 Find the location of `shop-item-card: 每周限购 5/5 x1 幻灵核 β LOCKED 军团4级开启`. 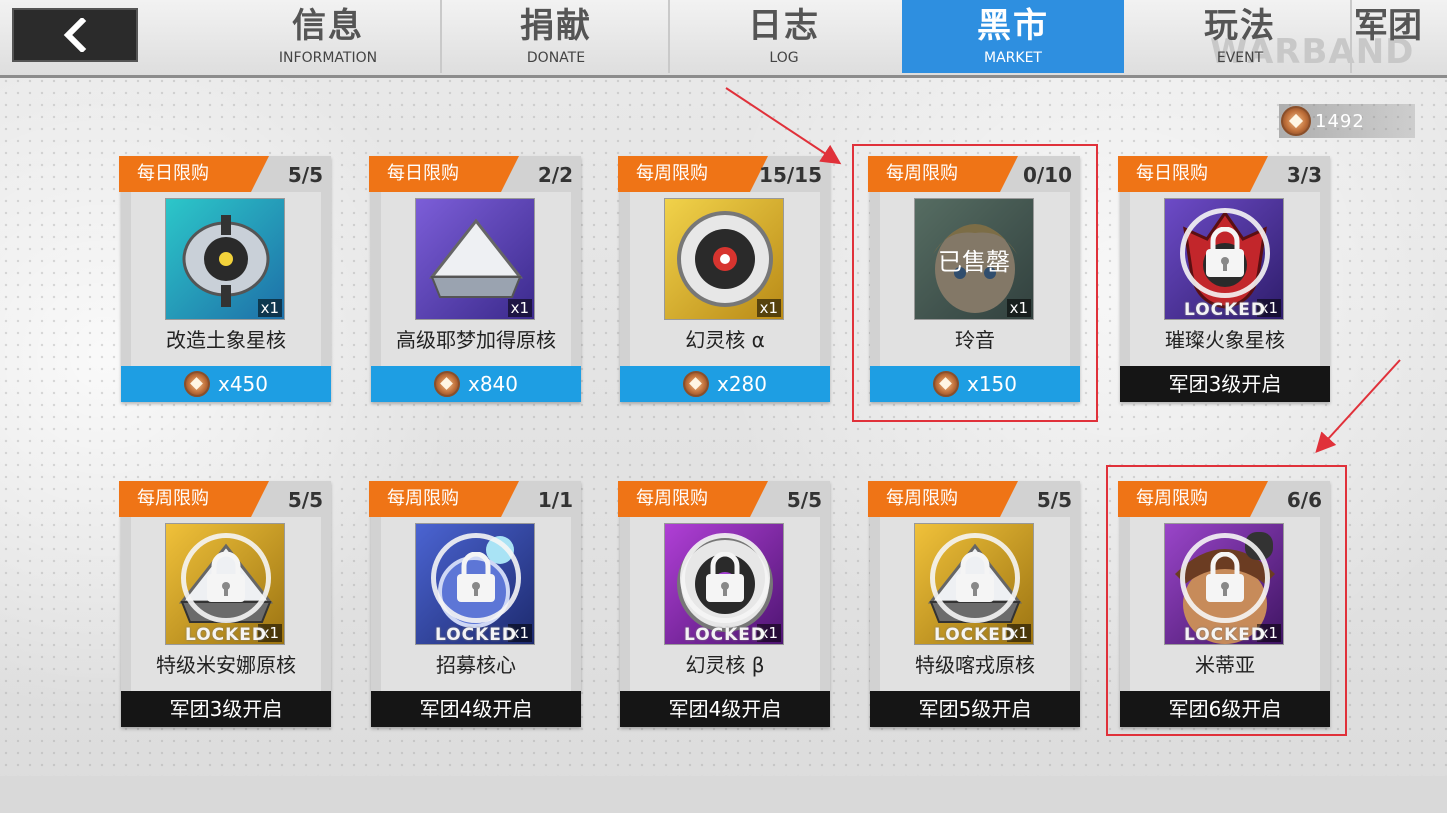

shop-item-card: 每周限购 5/5 x1 幻灵核 β LOCKED 军团4级开启 is located at coordinates (724, 604).